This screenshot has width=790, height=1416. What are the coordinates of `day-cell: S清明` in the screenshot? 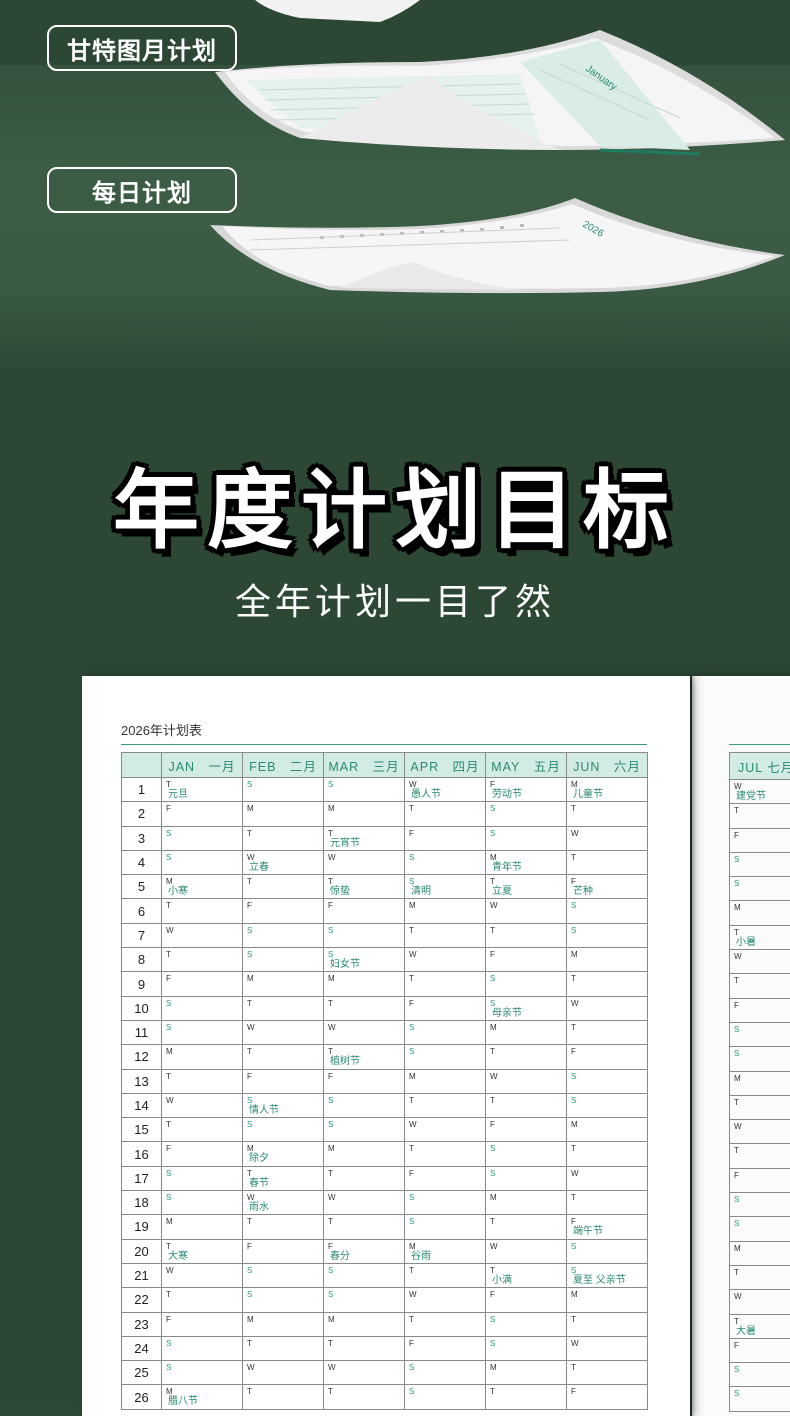 It's located at (445, 887).